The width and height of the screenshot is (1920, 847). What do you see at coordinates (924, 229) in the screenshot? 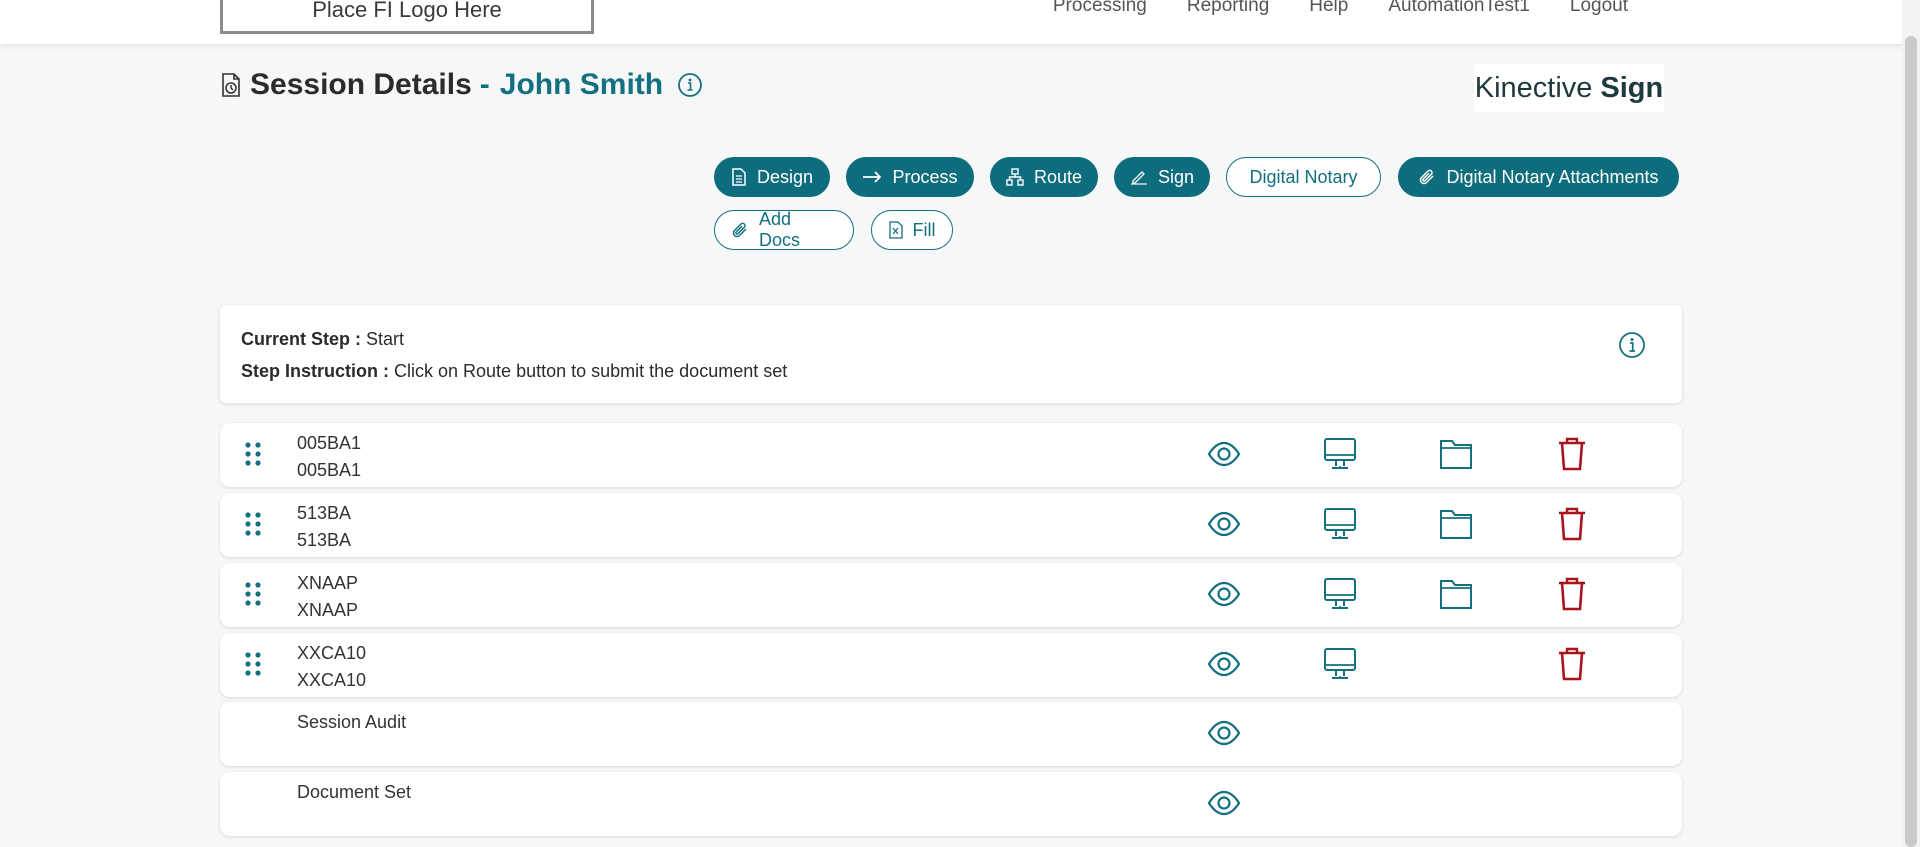
I see `fill-label: Fill` at bounding box center [924, 229].